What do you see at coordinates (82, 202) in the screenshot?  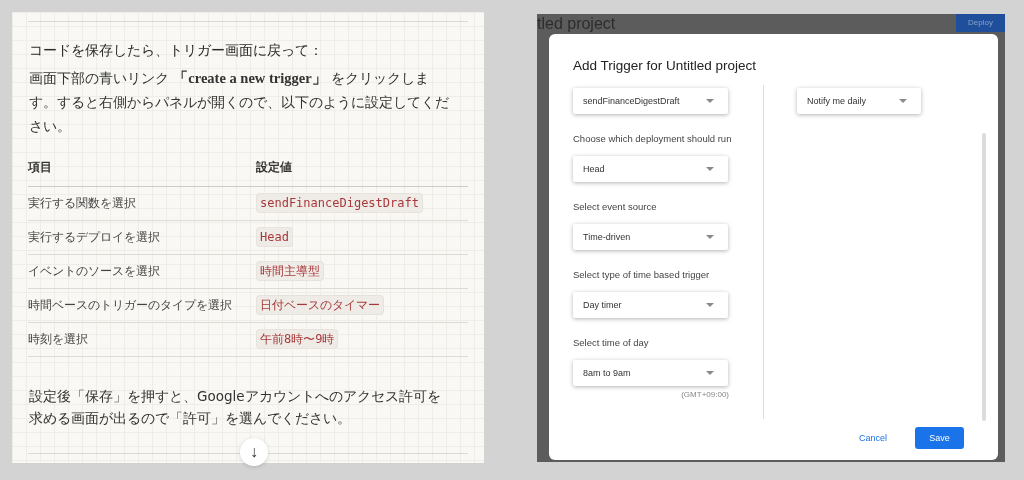 I see `setting-name: 実行する関数を選択` at bounding box center [82, 202].